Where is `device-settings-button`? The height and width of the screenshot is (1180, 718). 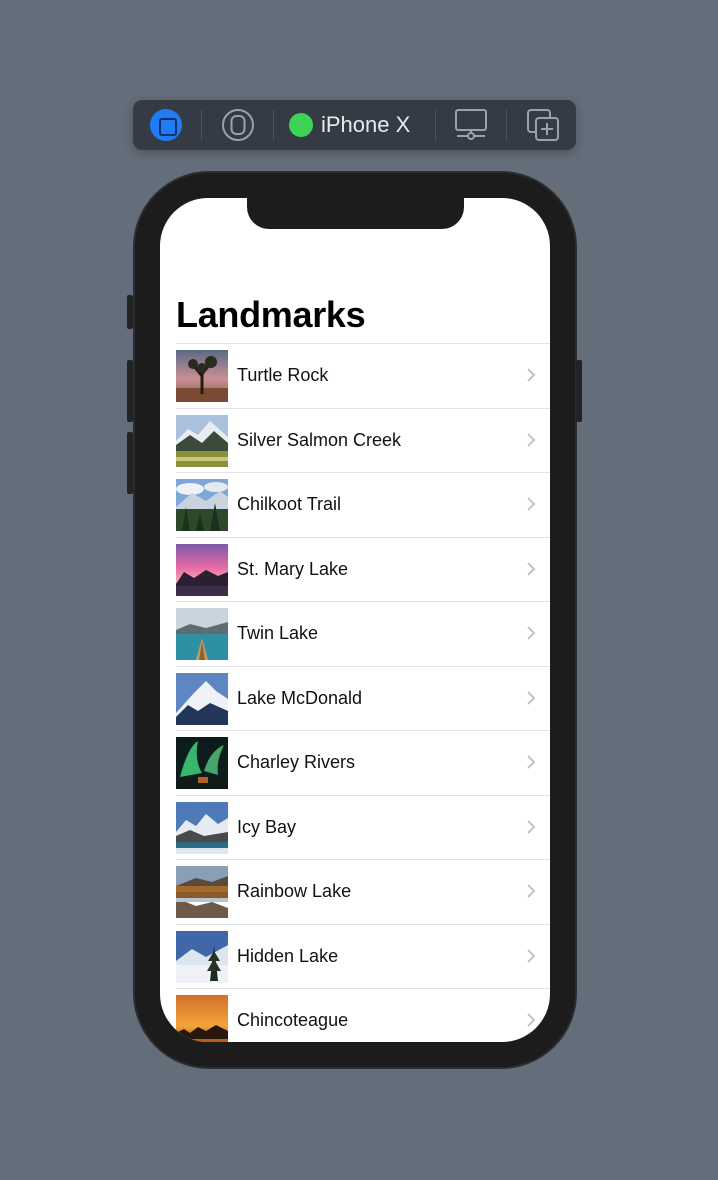 device-settings-button is located at coordinates (471, 125).